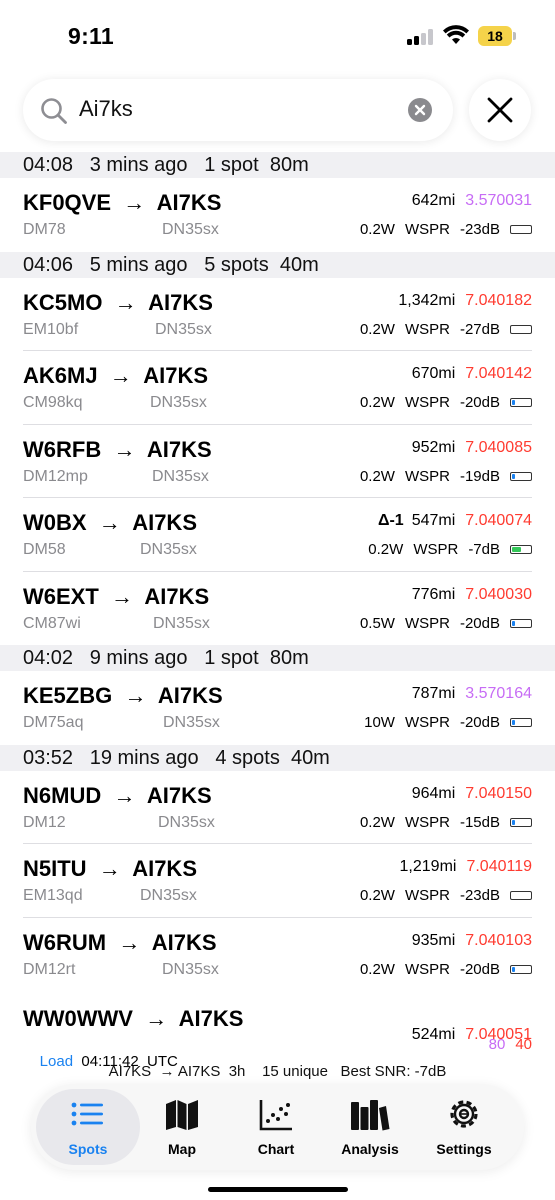 The width and height of the screenshot is (555, 1200). I want to click on spot-from-grid: DM58, so click(44, 549).